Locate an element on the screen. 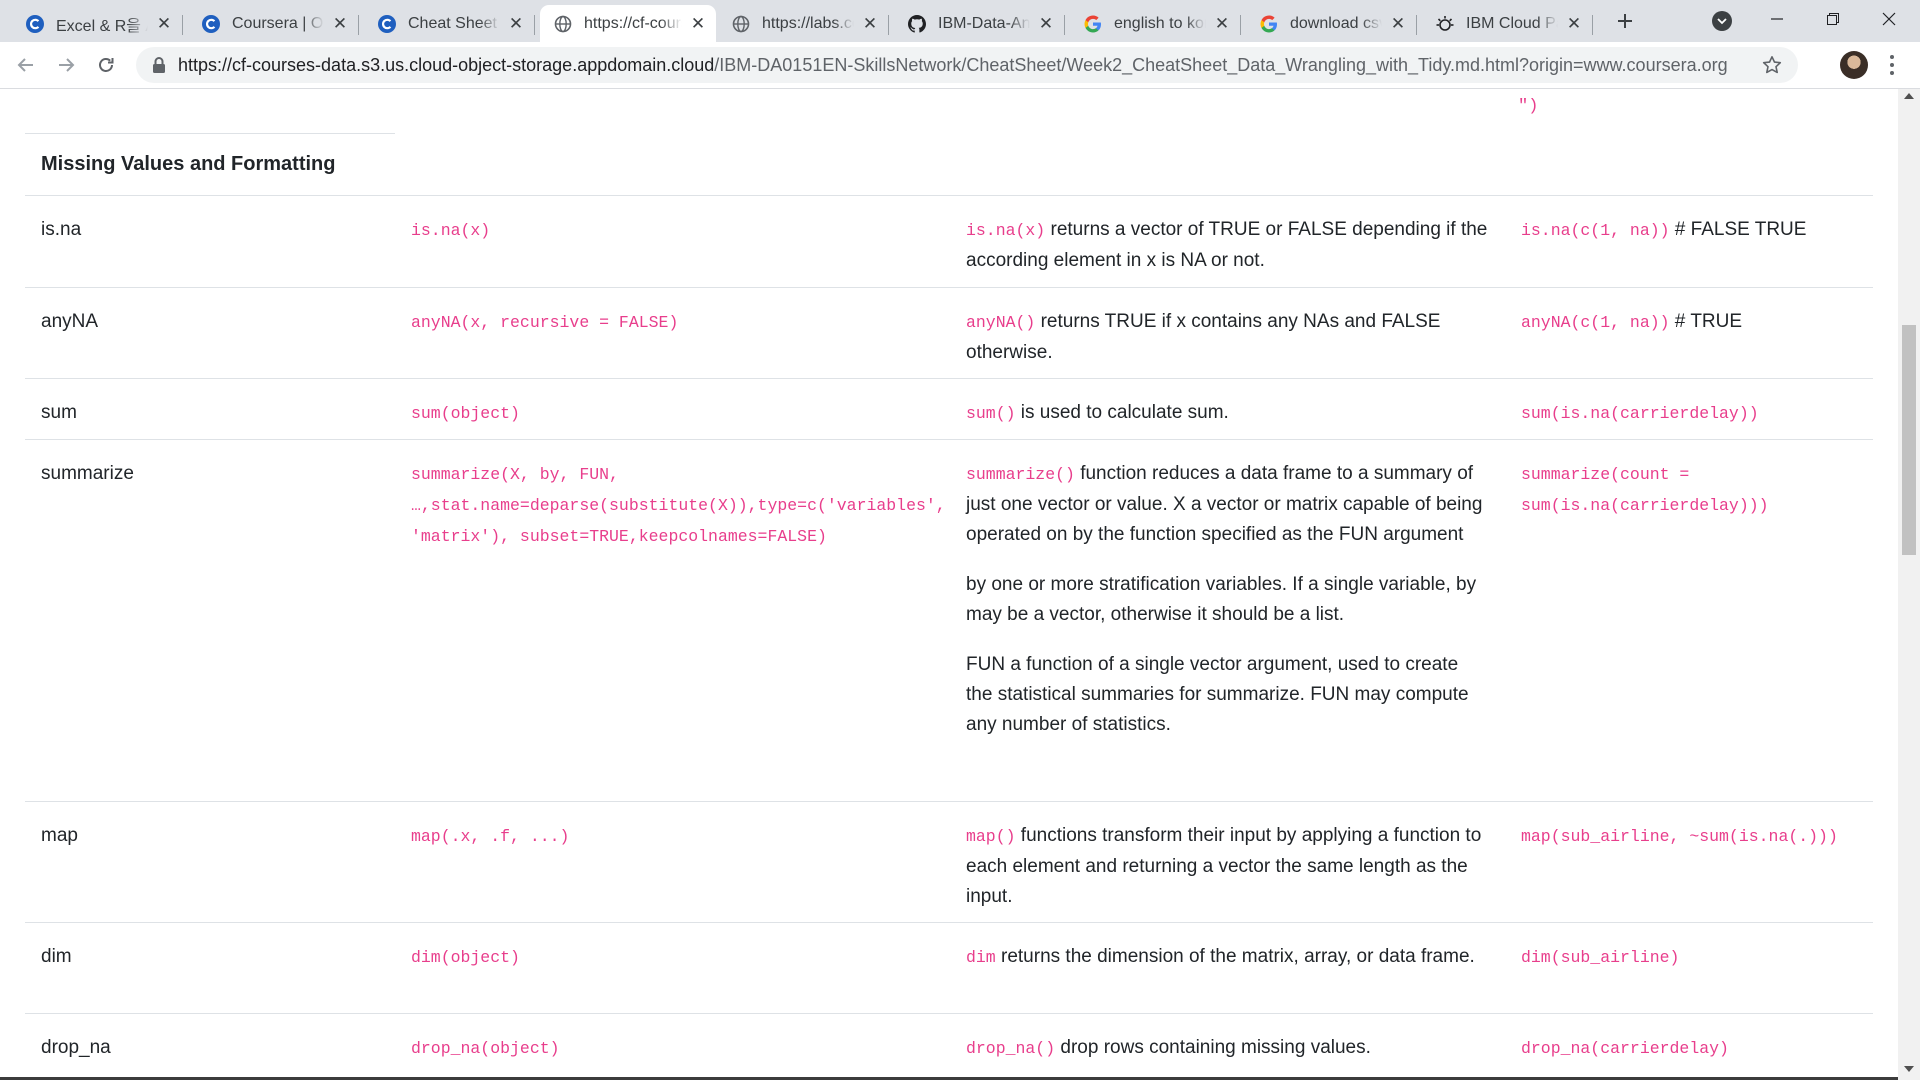  plus-icon is located at coordinates (1625, 21).